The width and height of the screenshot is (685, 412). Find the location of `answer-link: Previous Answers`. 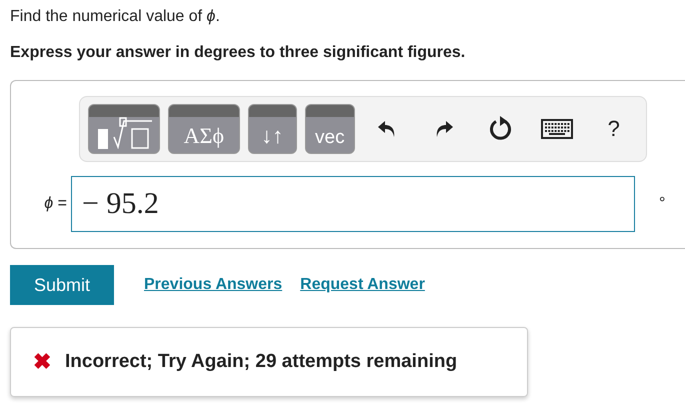

answer-link: Previous Answers is located at coordinates (213, 285).